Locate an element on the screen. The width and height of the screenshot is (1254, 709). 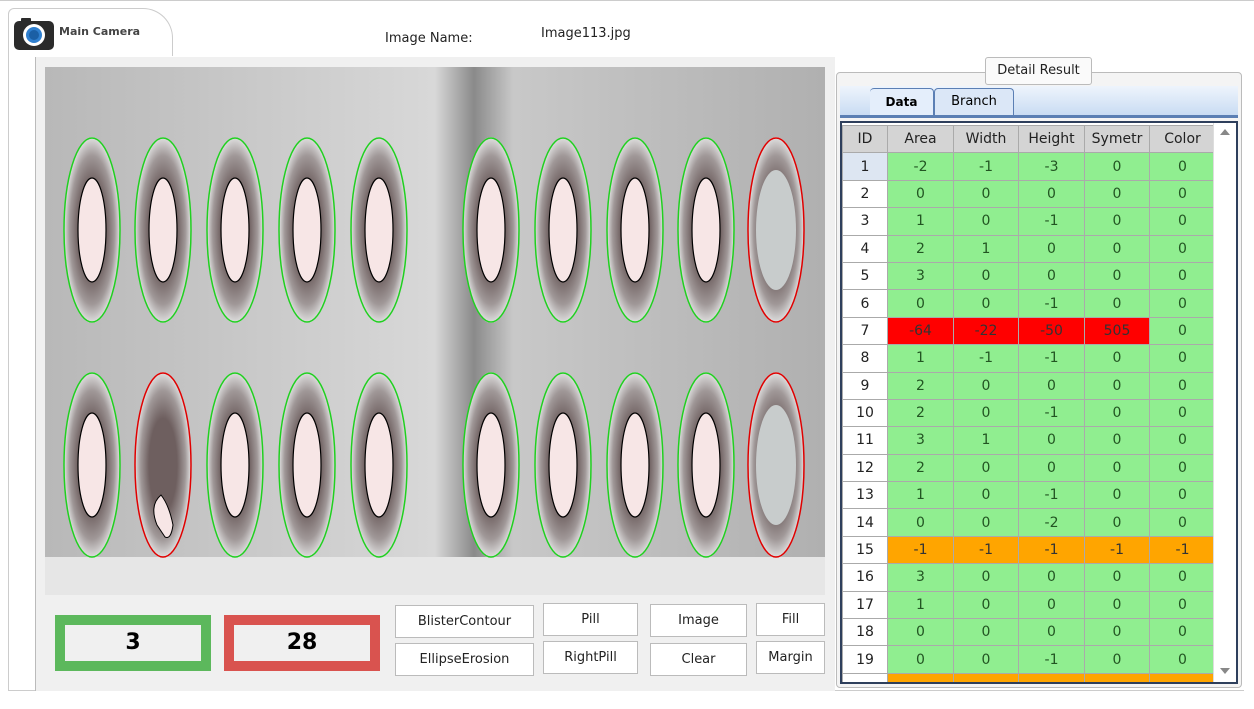
data-cell: -3 is located at coordinates (1051, 166).